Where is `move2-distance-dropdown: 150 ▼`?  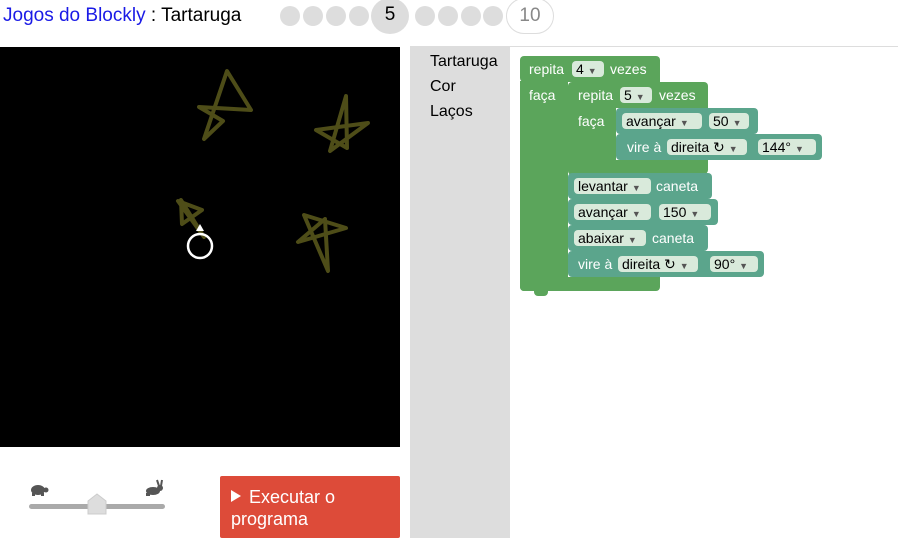 move2-distance-dropdown: 150 ▼ is located at coordinates (685, 212).